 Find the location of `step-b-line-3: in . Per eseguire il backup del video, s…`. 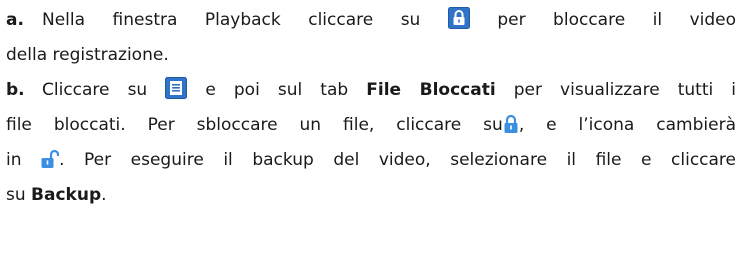

step-b-line-3: in . Per eseguire il backup del video, s… is located at coordinates (371, 160).